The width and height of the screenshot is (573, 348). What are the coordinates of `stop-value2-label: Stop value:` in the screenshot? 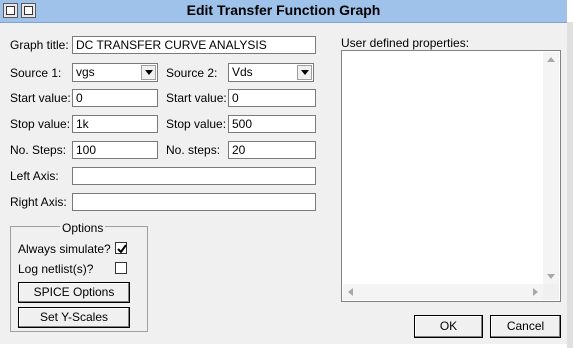 It's located at (196, 124).